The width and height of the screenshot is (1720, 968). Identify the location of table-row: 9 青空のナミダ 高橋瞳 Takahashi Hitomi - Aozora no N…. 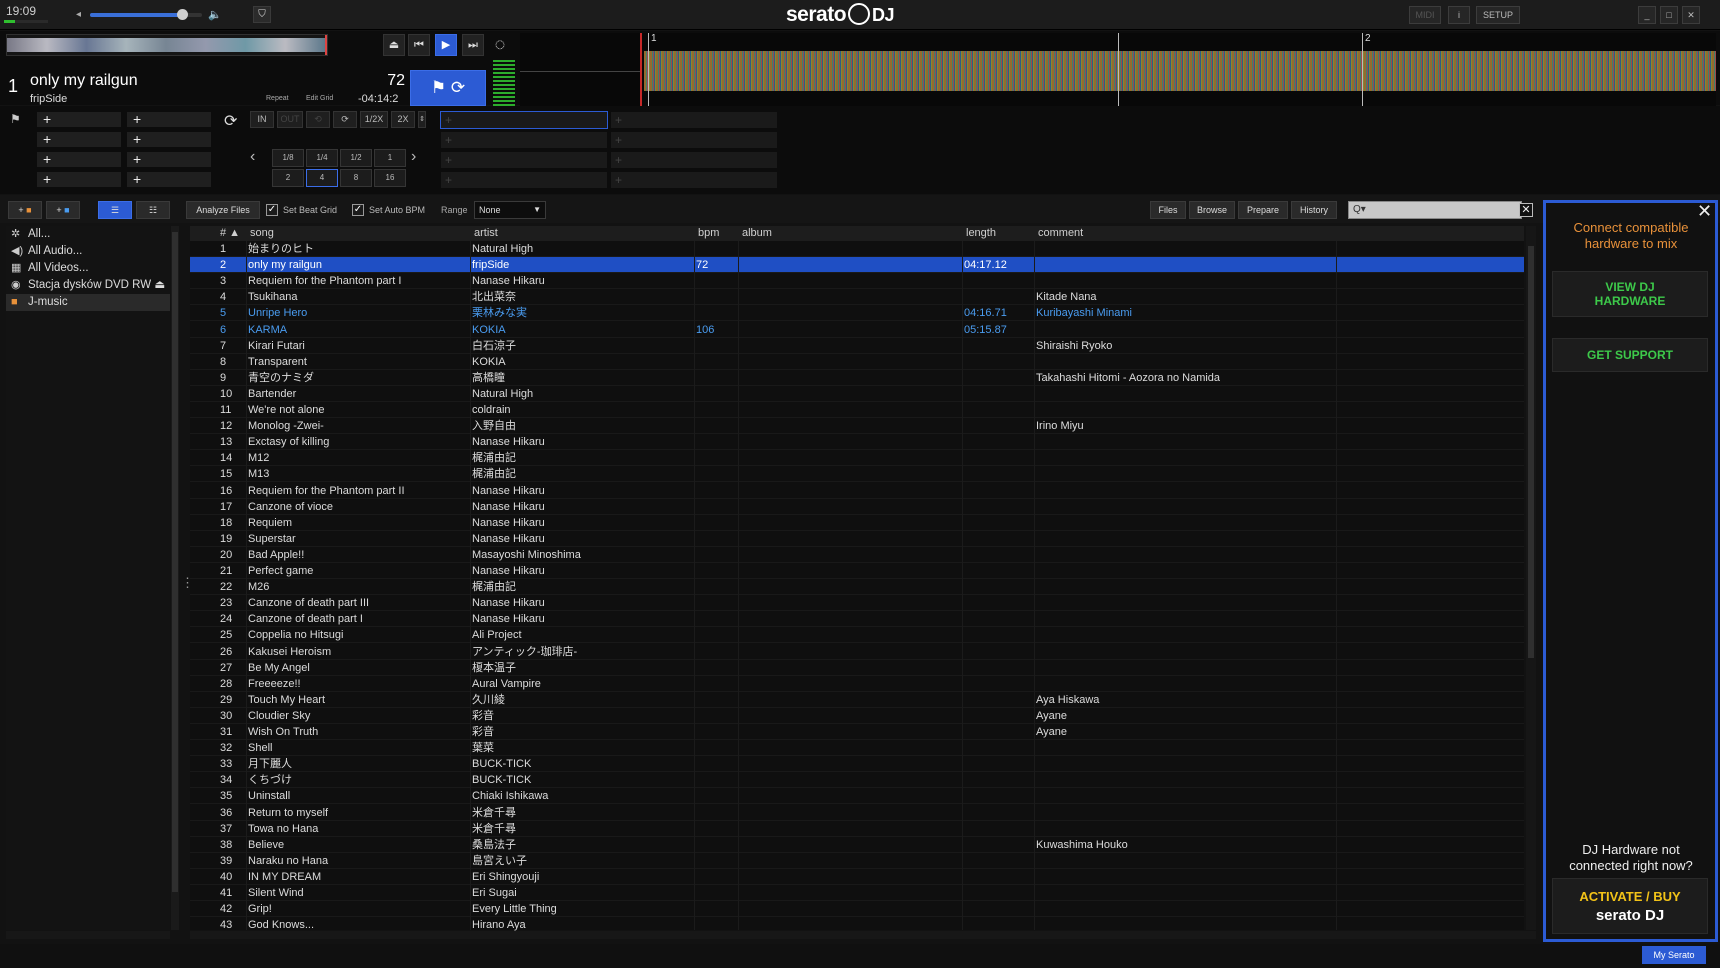
(857, 378).